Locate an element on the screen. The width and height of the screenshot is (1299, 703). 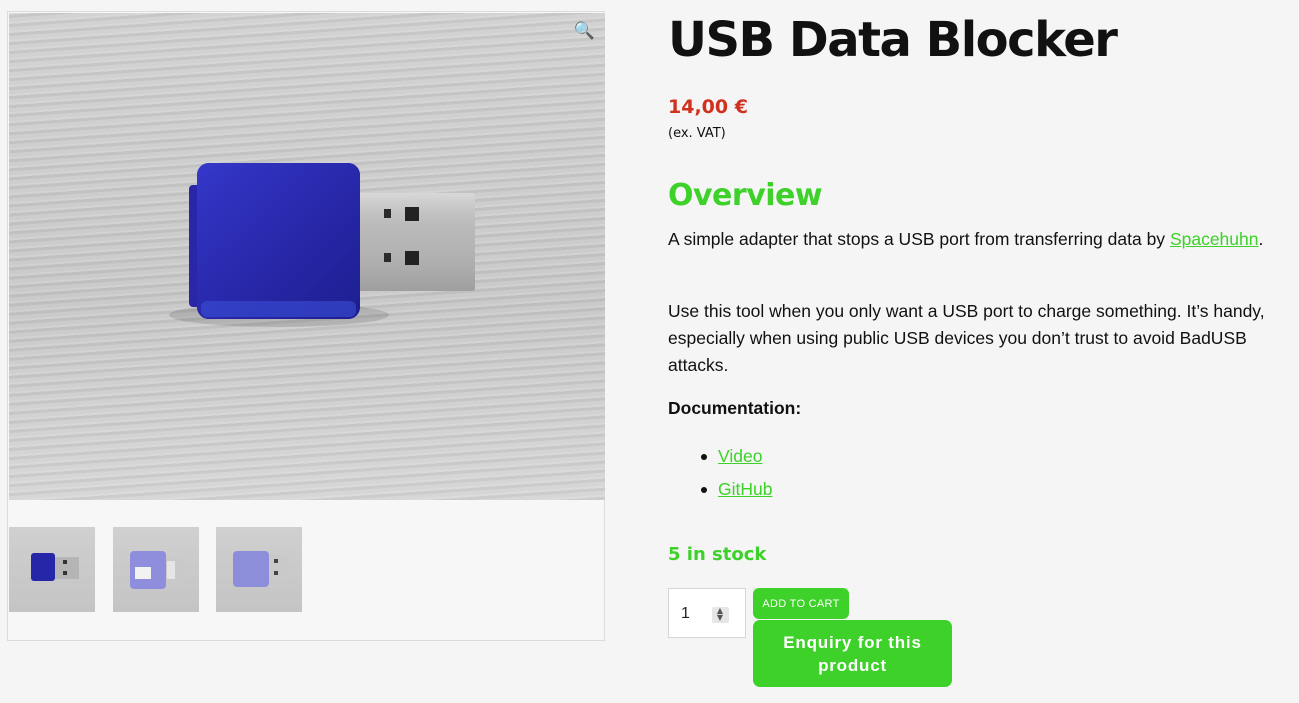
quantity-stepper: ▲ ▼ is located at coordinates (707, 613).